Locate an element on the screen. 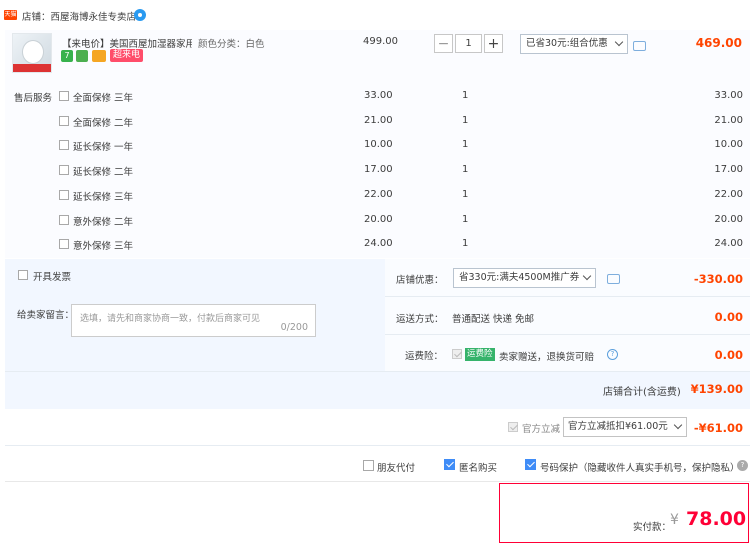 The height and width of the screenshot is (543, 750). service-row: 全面保修 二年 21.00 1 21.00 is located at coordinates (375, 126).